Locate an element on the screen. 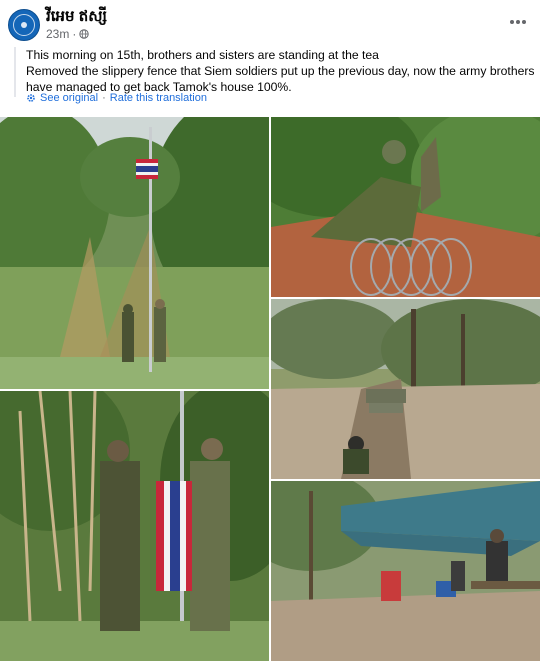 The width and height of the screenshot is (540, 663). photo-razor-wire is located at coordinates (405, 207).